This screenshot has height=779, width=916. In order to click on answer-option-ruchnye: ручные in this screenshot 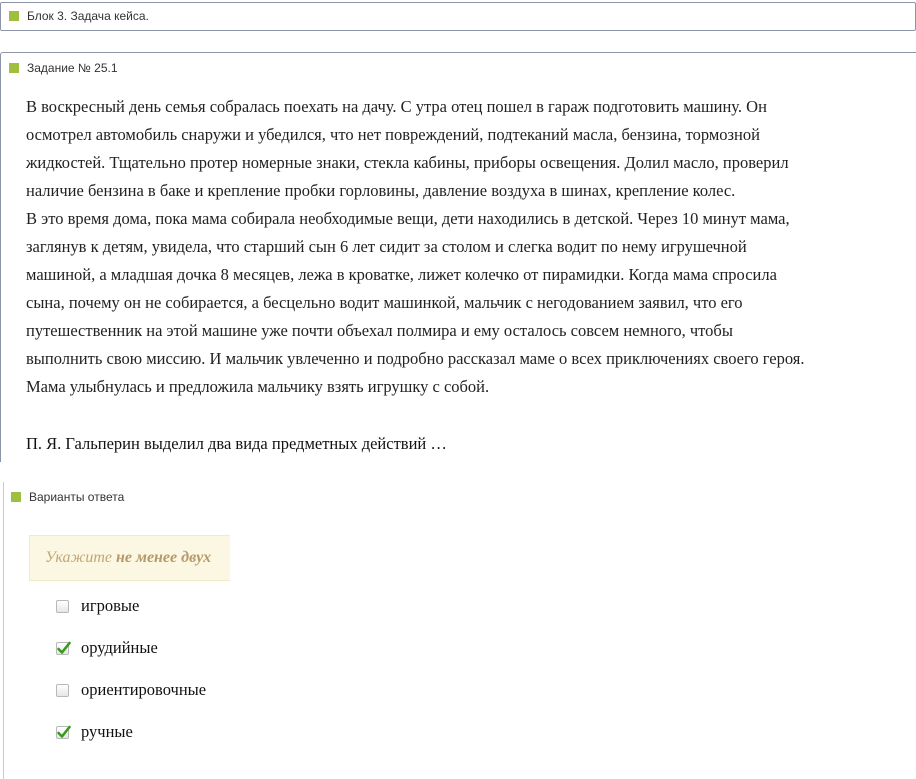, I will do `click(94, 732)`.